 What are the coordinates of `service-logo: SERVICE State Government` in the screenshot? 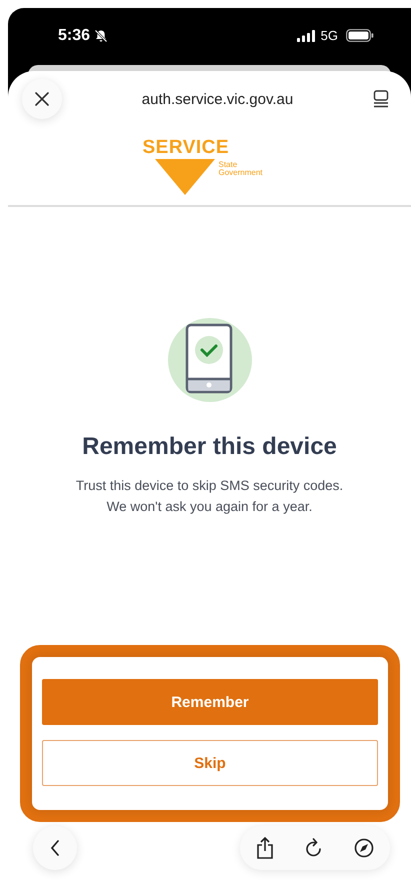 It's located at (209, 165).